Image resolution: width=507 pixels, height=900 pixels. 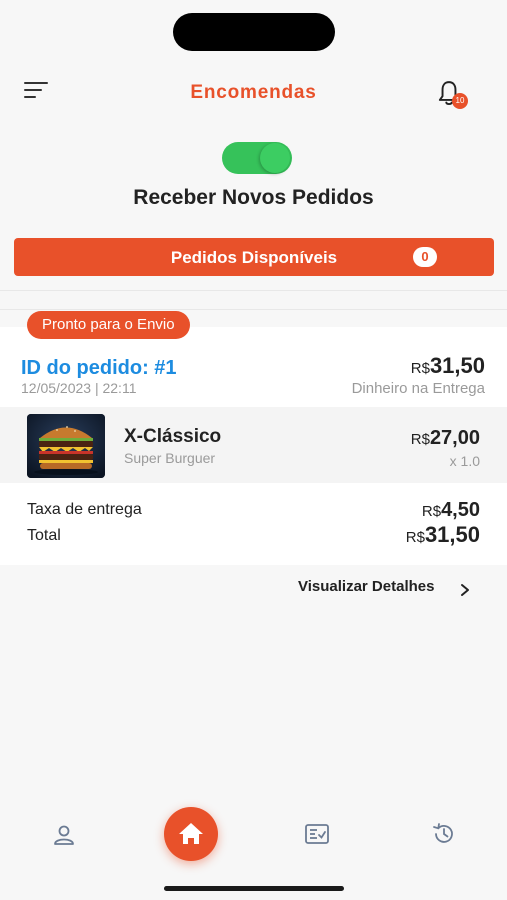 I want to click on grand-total-amount: 31,50, so click(x=452, y=534).